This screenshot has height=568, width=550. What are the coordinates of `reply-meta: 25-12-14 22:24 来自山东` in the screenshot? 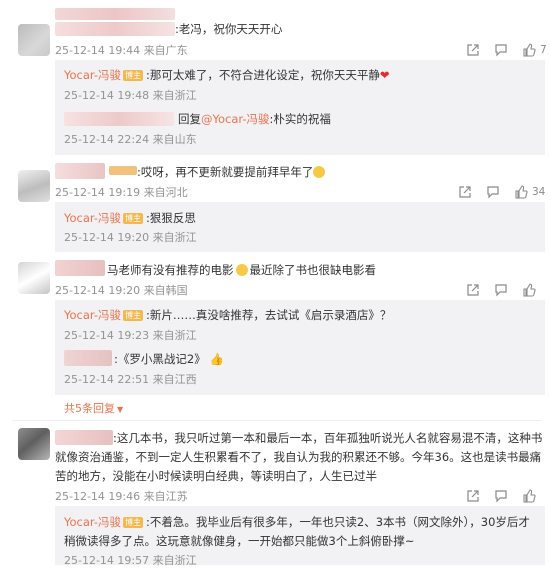 It's located at (130, 139).